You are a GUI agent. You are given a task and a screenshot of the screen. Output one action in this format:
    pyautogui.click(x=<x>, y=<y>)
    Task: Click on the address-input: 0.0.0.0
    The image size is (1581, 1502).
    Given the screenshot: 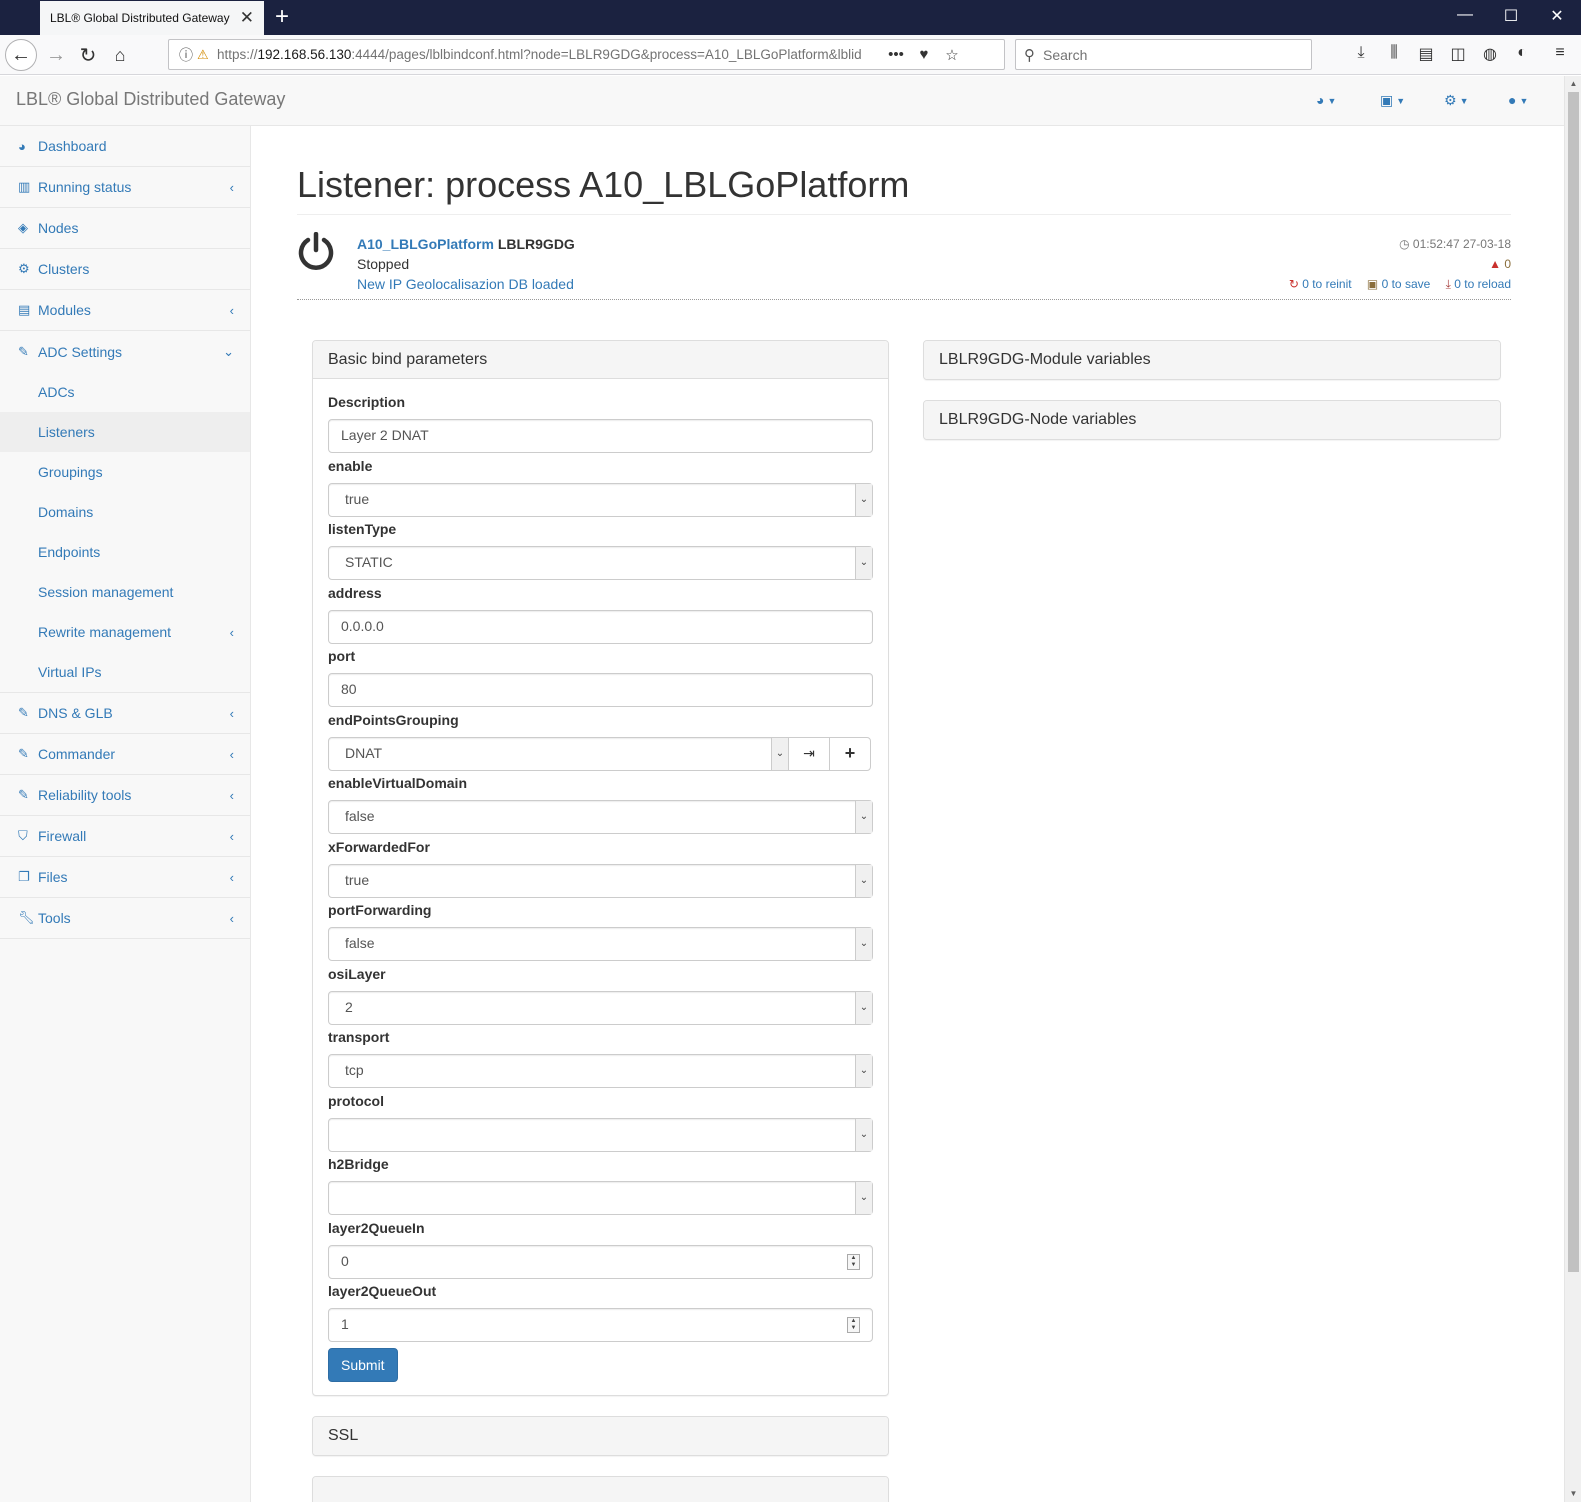 What is the action you would take?
    pyautogui.click(x=600, y=626)
    